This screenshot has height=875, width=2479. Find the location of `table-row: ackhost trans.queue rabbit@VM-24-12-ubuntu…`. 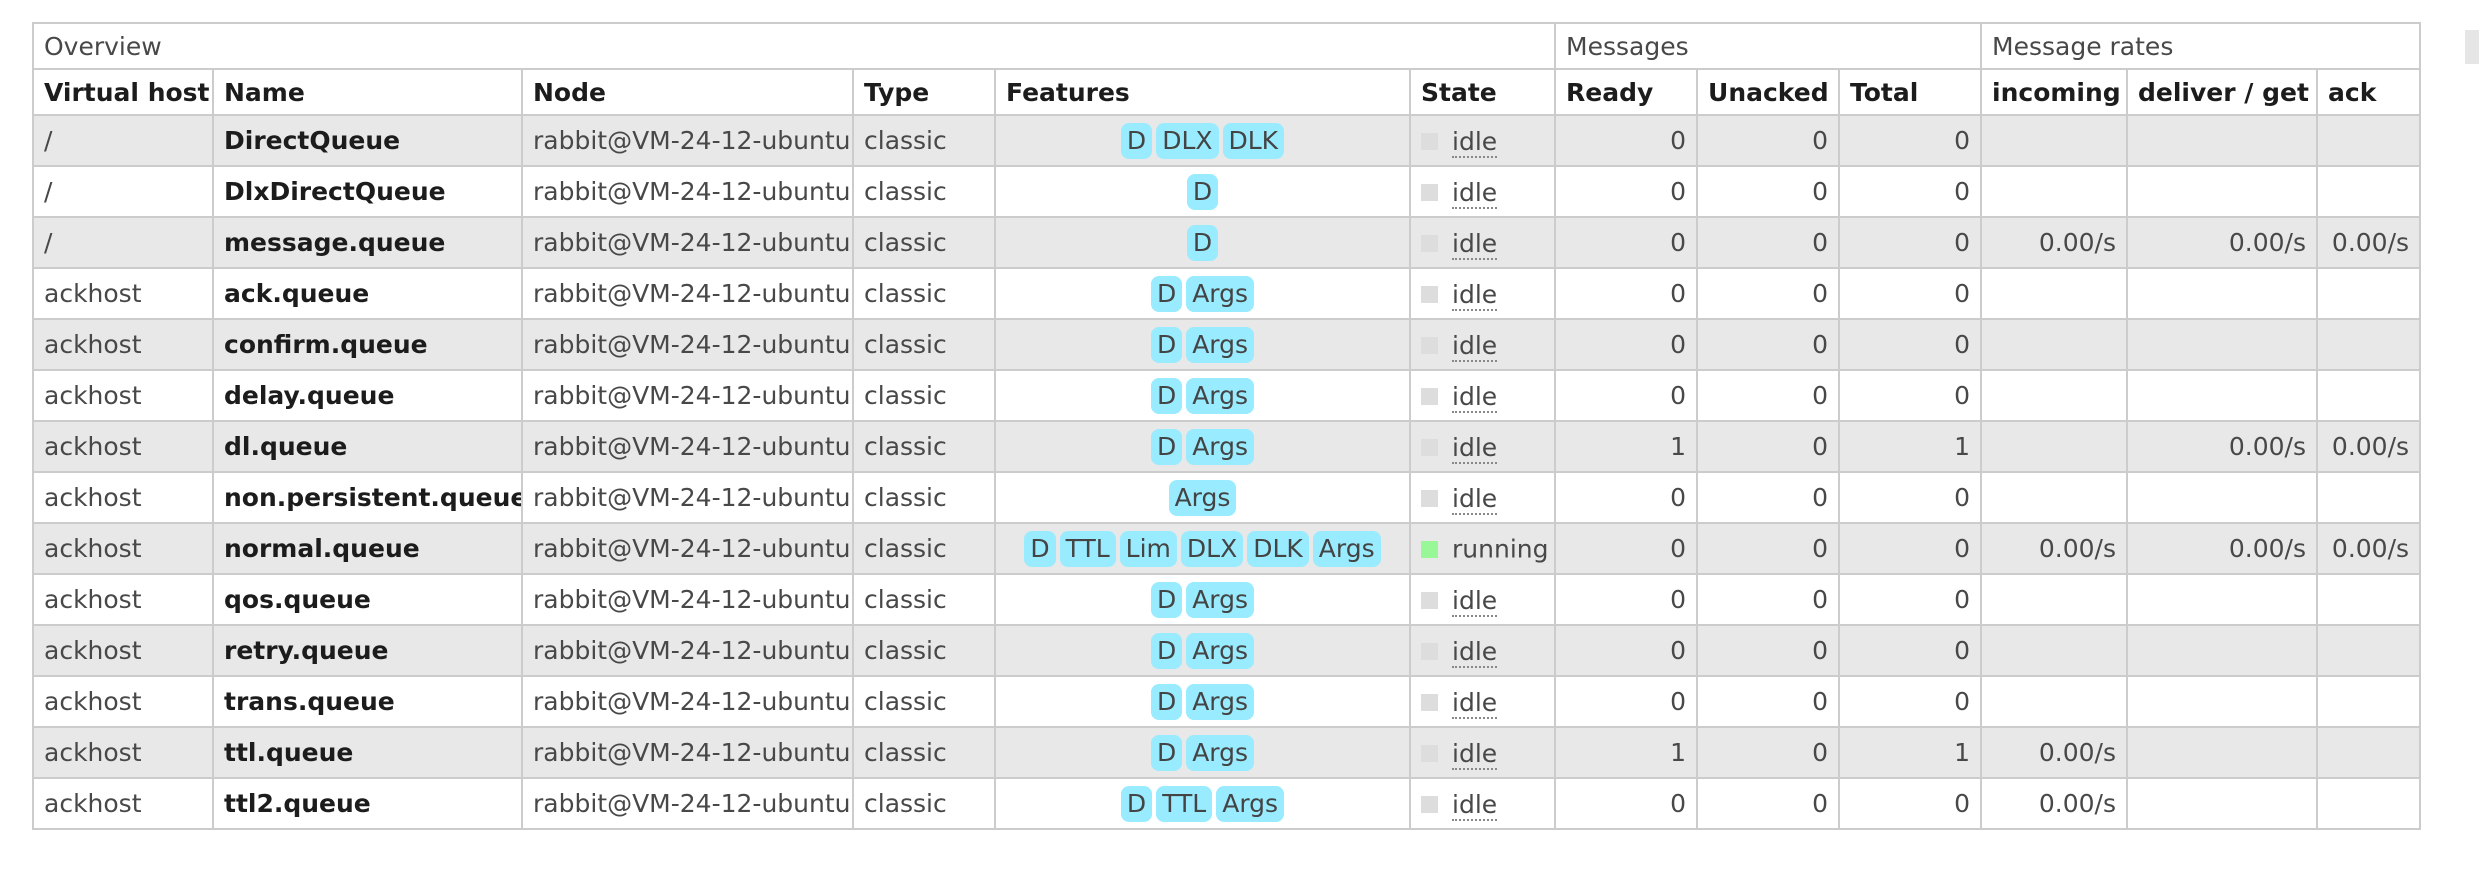

table-row: ackhost trans.queue rabbit@VM-24-12-ubuntu… is located at coordinates (1227, 701).